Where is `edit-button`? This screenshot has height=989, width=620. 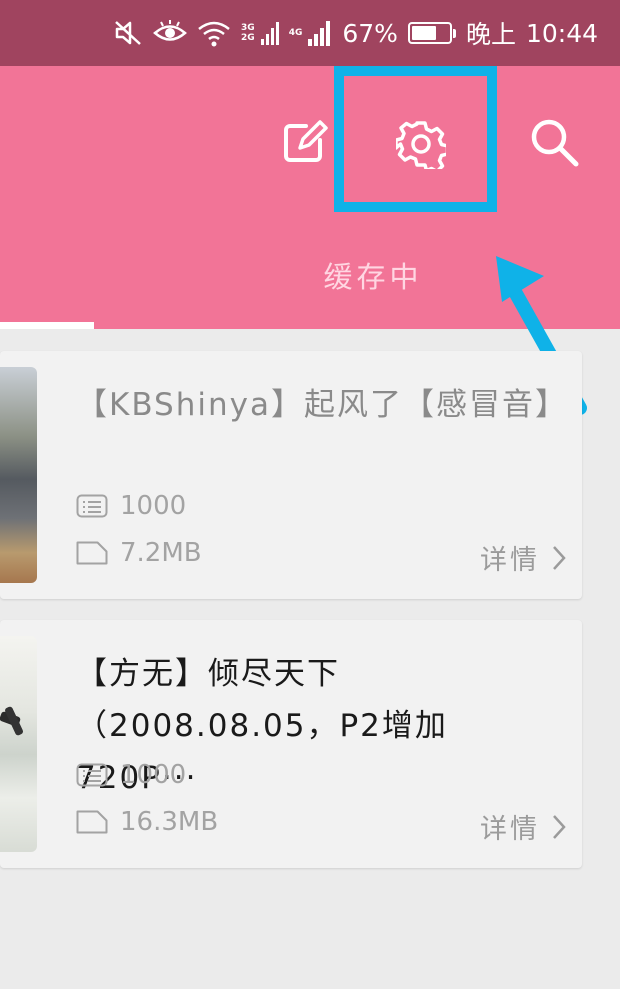
edit-button is located at coordinates (304, 142).